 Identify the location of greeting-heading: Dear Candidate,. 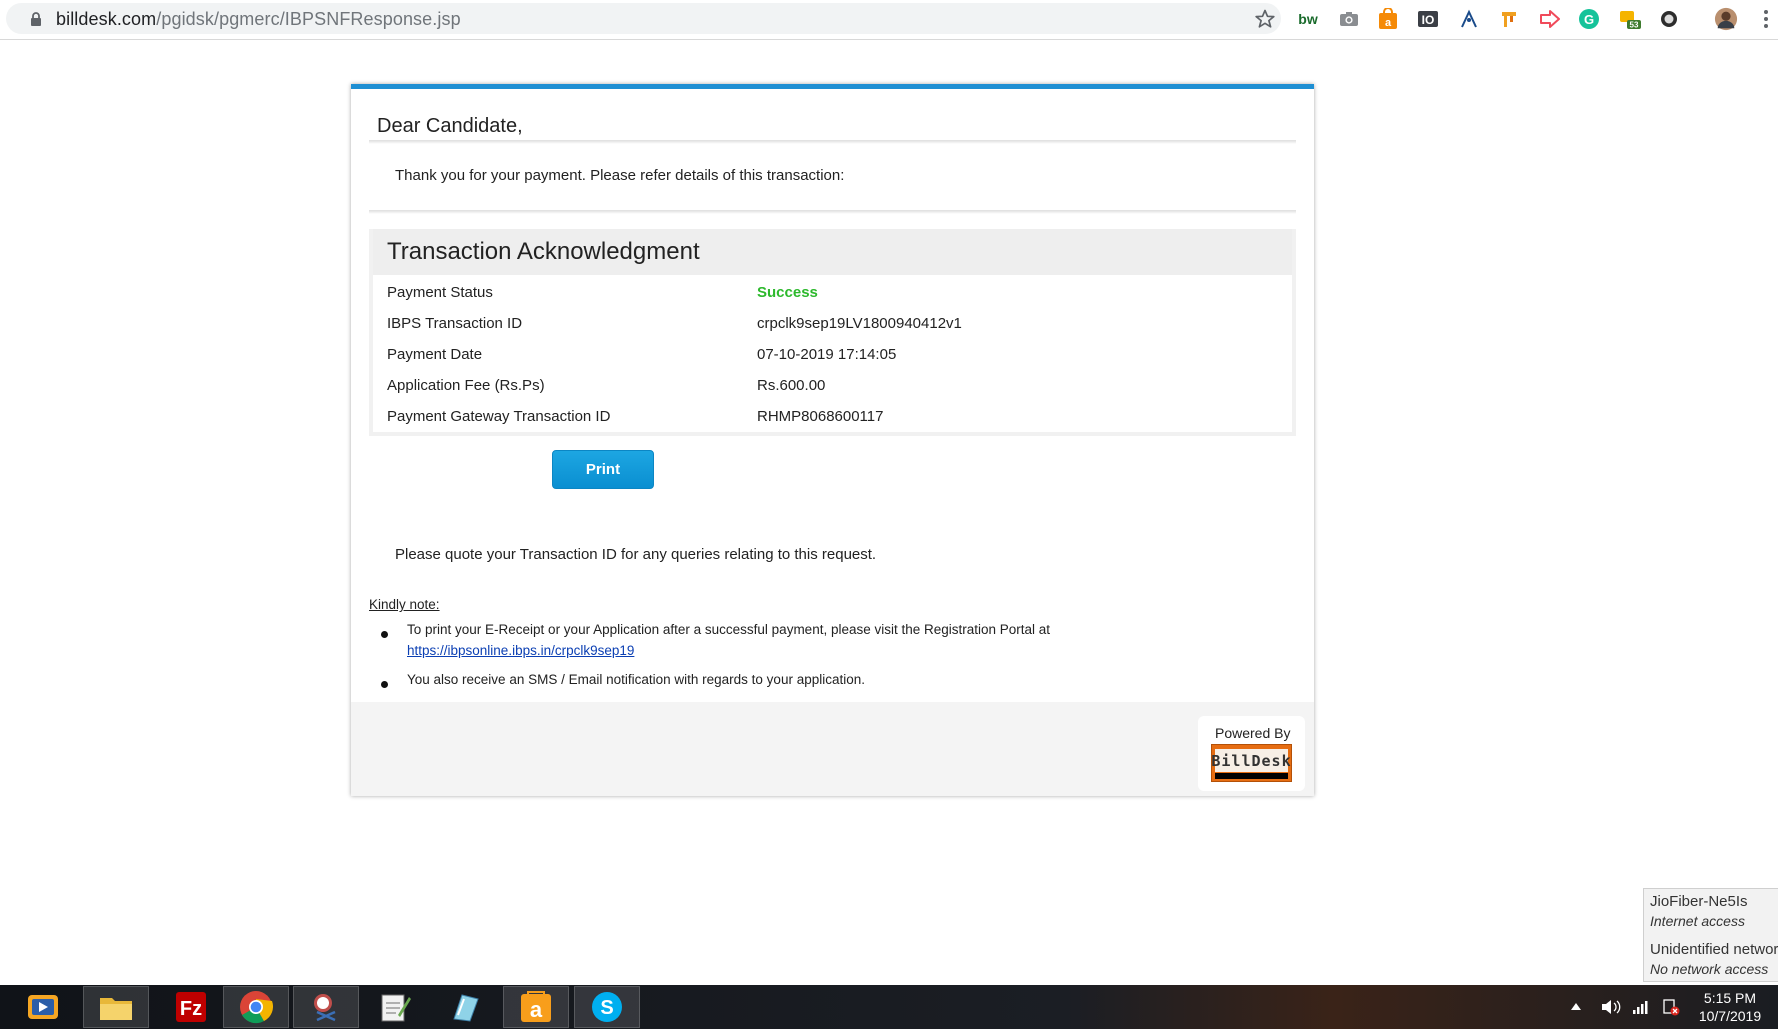
(450, 126).